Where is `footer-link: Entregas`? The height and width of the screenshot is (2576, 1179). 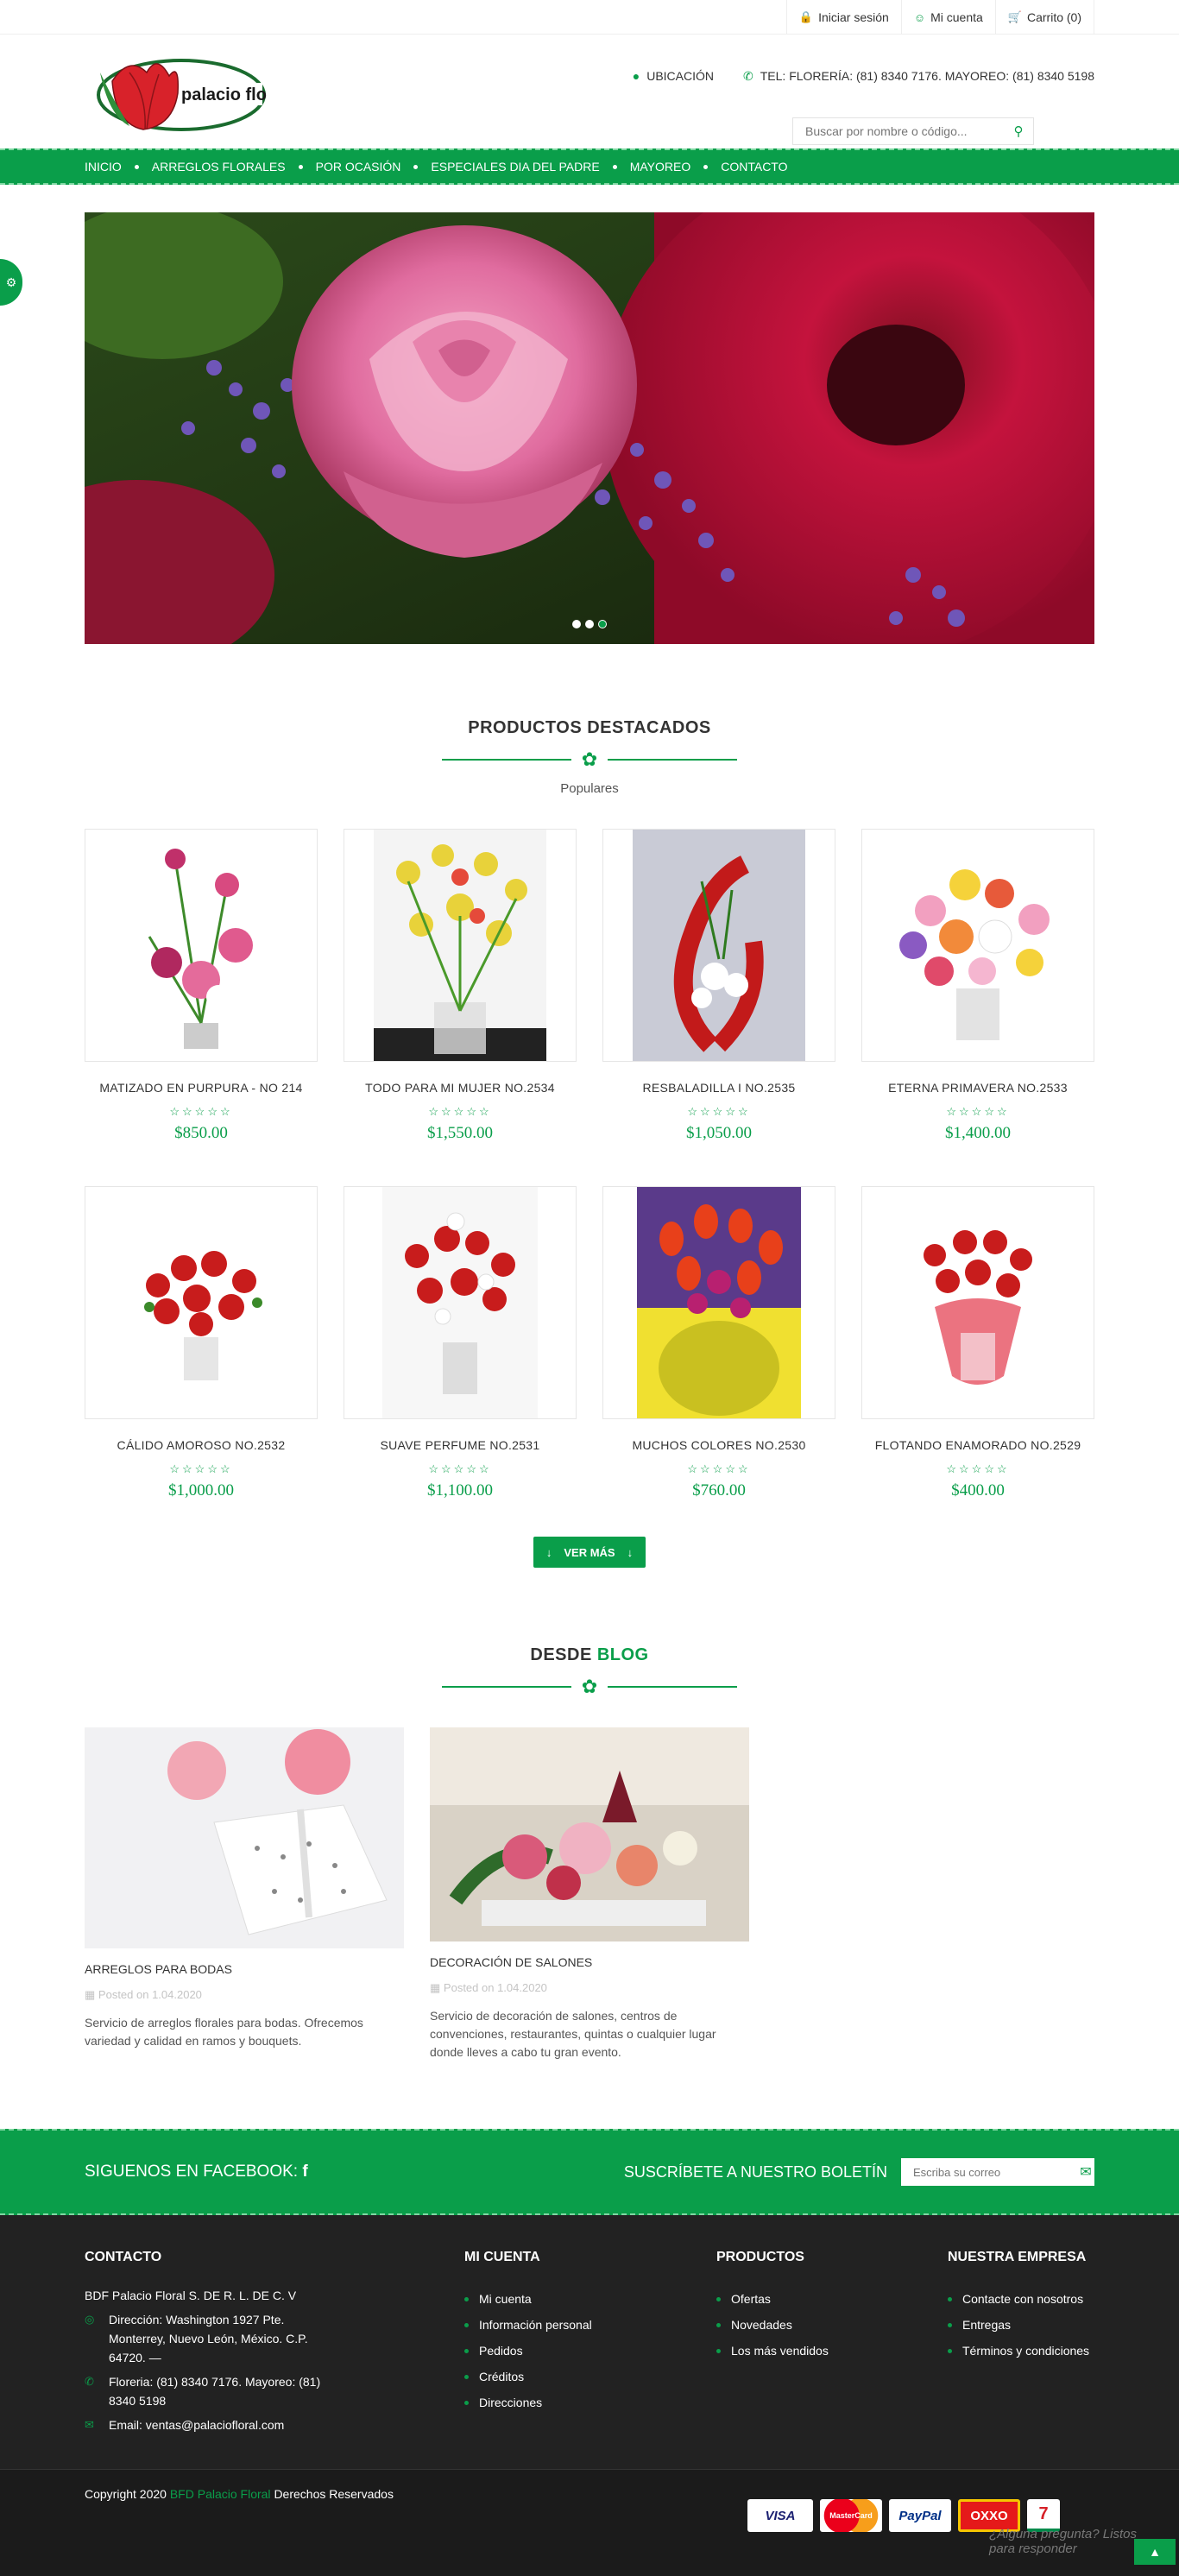 footer-link: Entregas is located at coordinates (1018, 2325).